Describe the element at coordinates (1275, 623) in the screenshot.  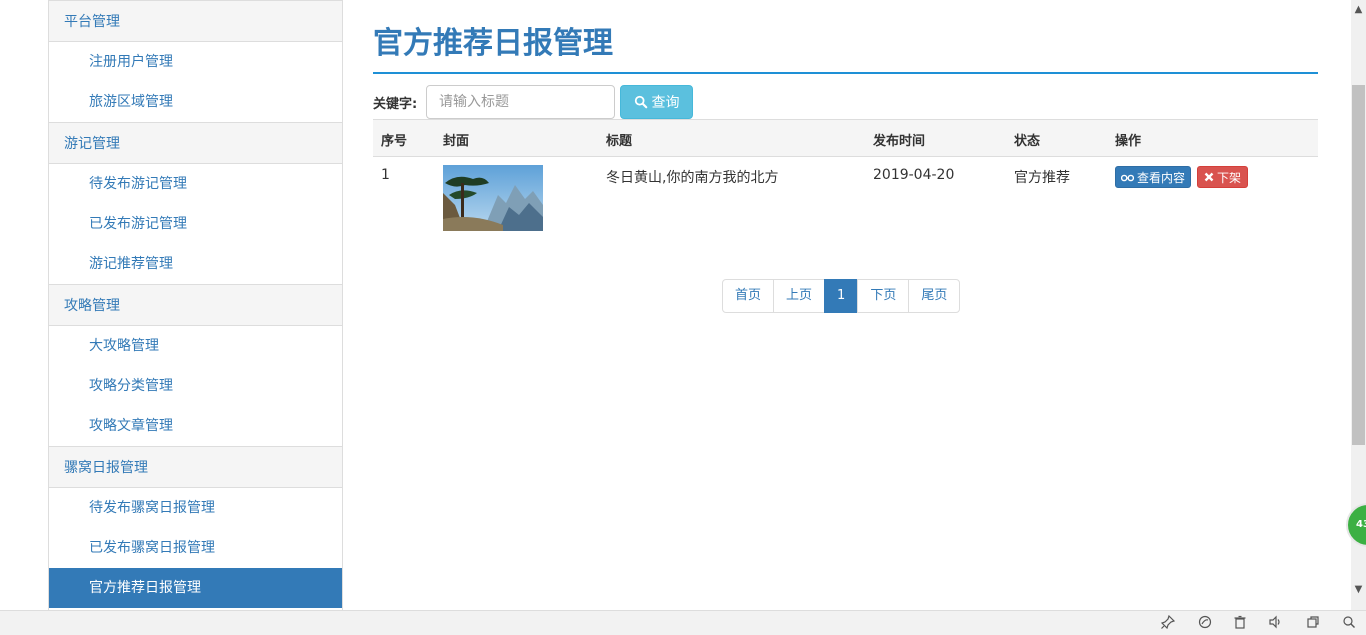
I see `volume-icon` at that location.